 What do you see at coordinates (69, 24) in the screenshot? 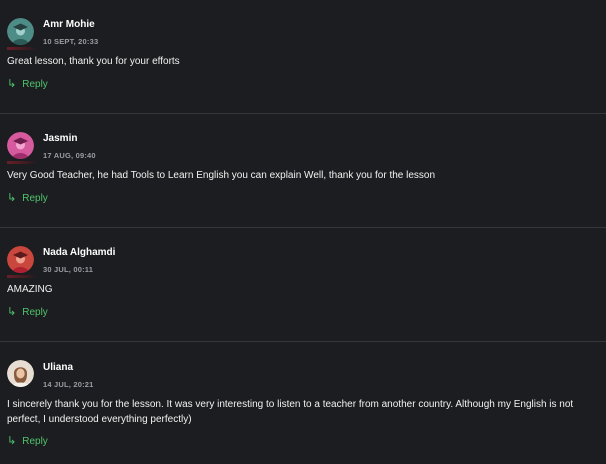
I see `author-name: Amr Mohie` at bounding box center [69, 24].